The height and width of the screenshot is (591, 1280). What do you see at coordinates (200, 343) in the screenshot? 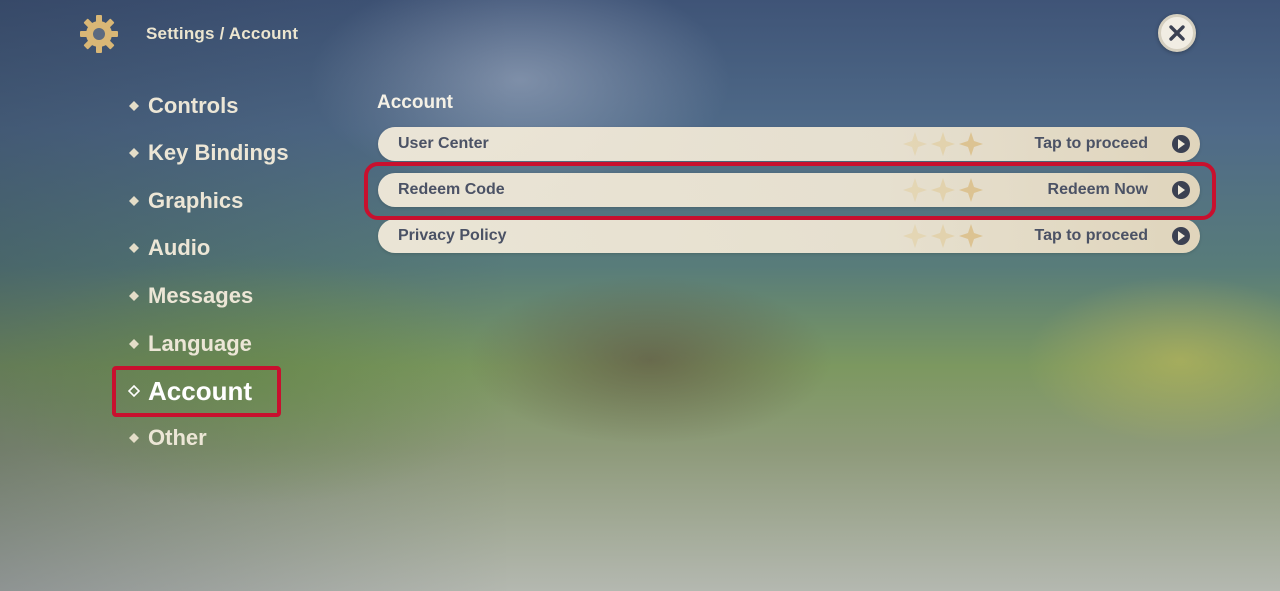
I see `sidebar-item-label: Language` at bounding box center [200, 343].